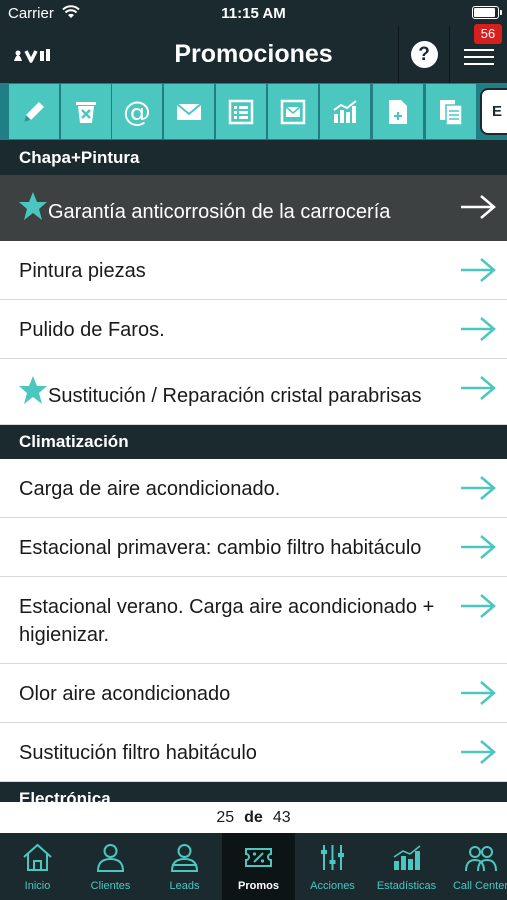 The width and height of the screenshot is (507, 900). What do you see at coordinates (125, 694) in the screenshot?
I see `list-item-label: Olor aire acondicionado` at bounding box center [125, 694].